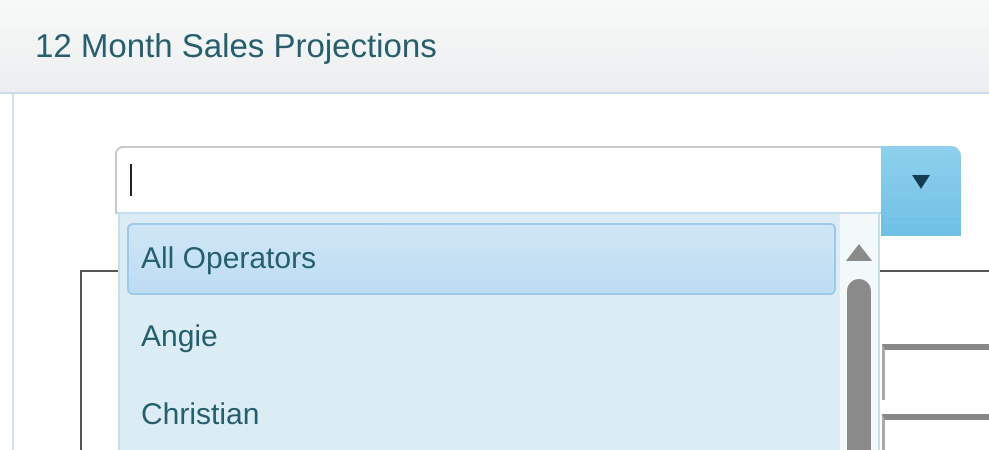 This screenshot has width=989, height=450. What do you see at coordinates (921, 182) in the screenshot?
I see `caret-icon` at bounding box center [921, 182].